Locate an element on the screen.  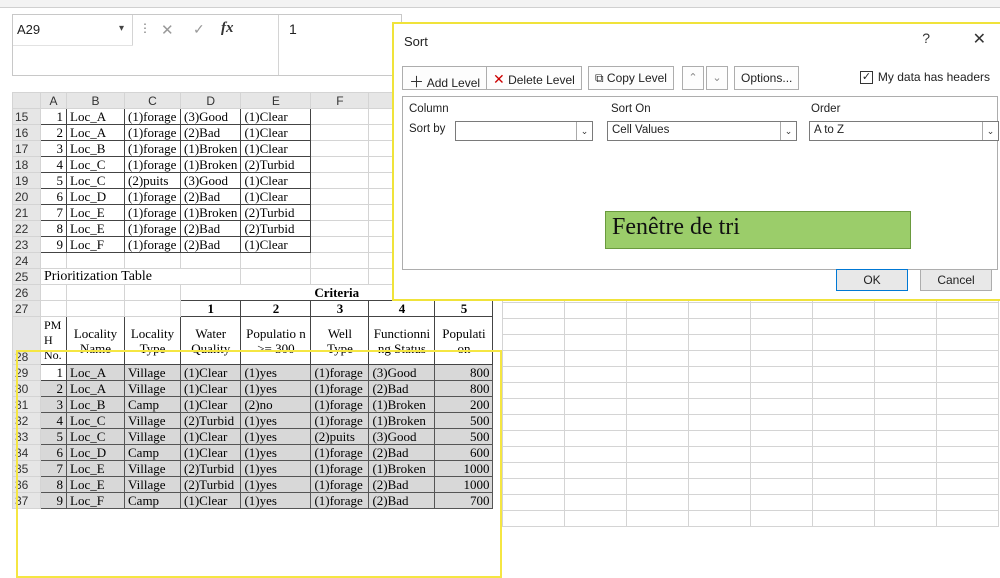
cell: 800 is located at coordinates (464, 372).